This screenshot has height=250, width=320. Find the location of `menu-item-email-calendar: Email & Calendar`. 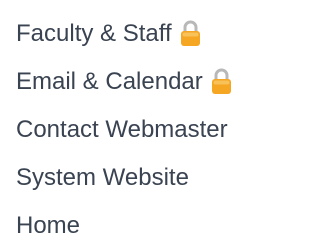

menu-item-email-calendar: Email & Calendar is located at coordinates (124, 82).